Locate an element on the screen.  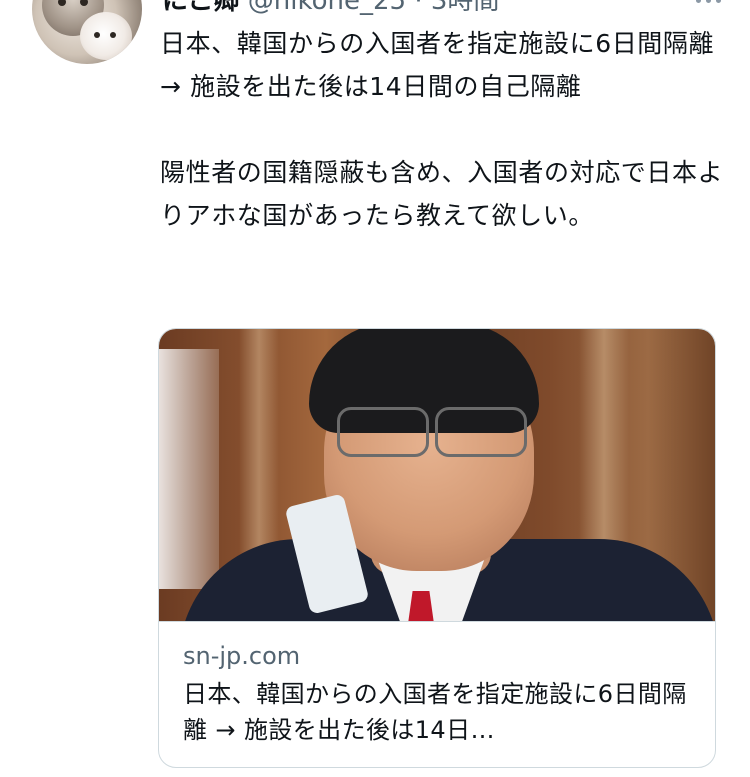
card-domain: sn-jp.com is located at coordinates (242, 656).